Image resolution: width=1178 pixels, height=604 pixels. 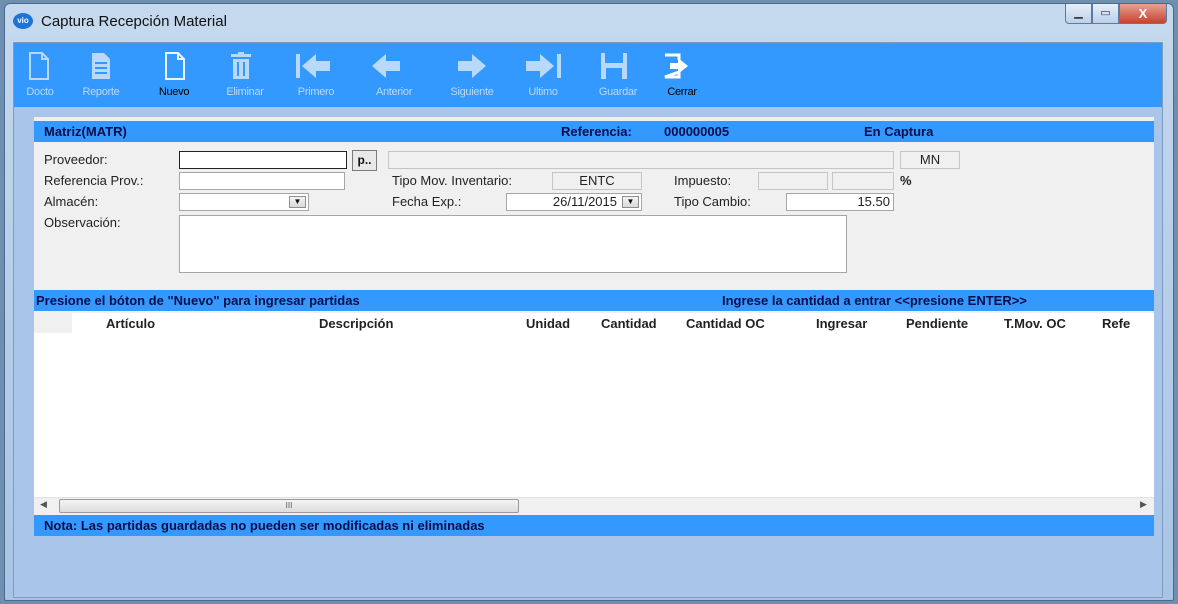 What do you see at coordinates (241, 65) in the screenshot?
I see `trash-icon` at bounding box center [241, 65].